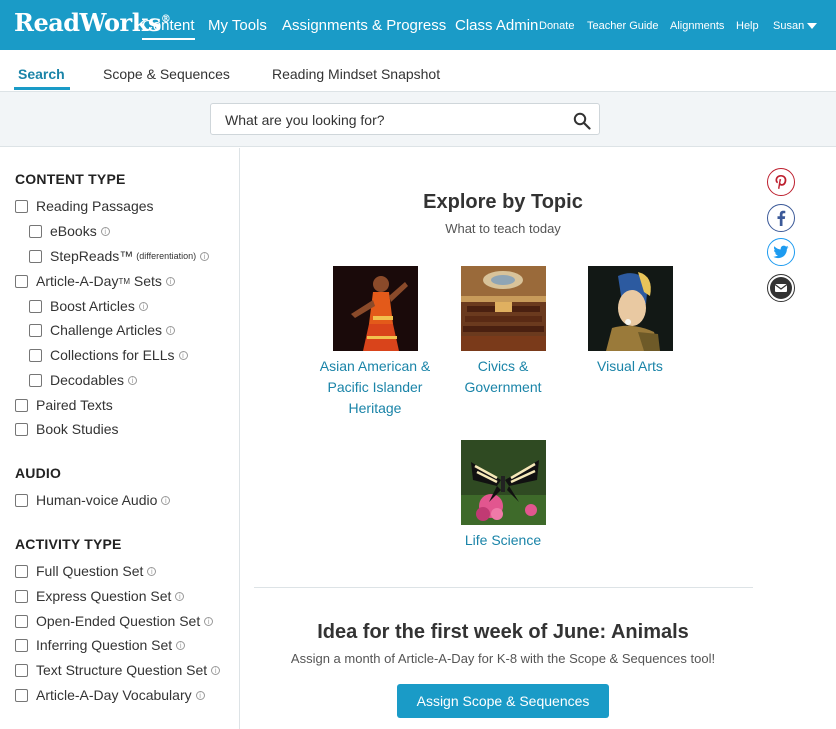 The width and height of the screenshot is (836, 729). Describe the element at coordinates (375, 366) in the screenshot. I see `topic-label: Asian American &` at that location.